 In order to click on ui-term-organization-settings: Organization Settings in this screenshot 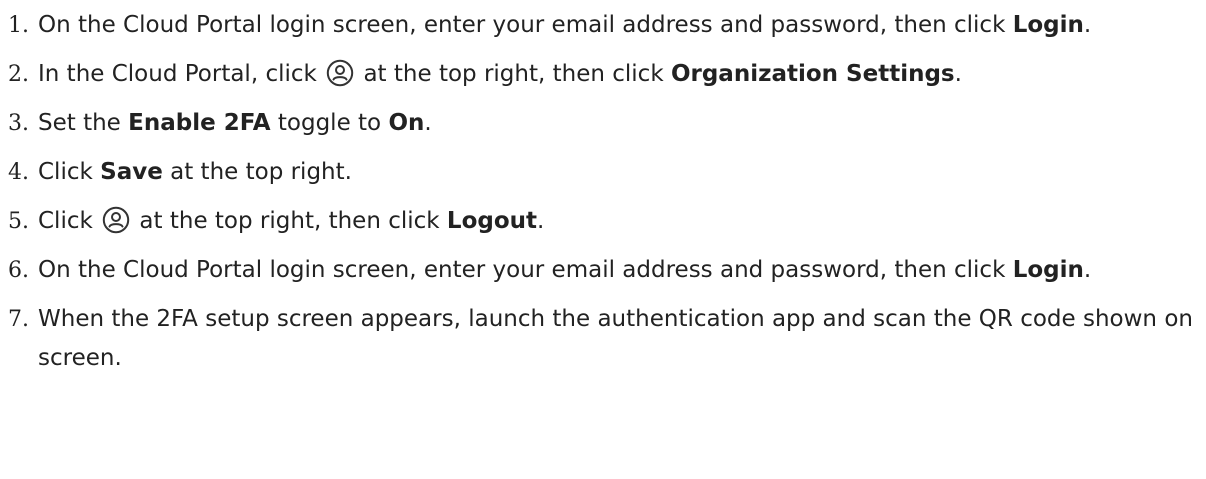, I will do `click(812, 74)`.